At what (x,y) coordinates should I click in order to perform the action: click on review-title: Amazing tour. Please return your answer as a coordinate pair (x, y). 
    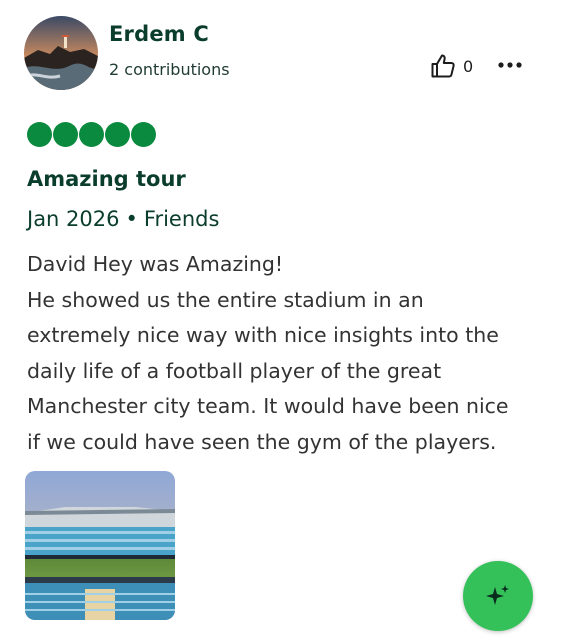
    Looking at the image, I should click on (106, 179).